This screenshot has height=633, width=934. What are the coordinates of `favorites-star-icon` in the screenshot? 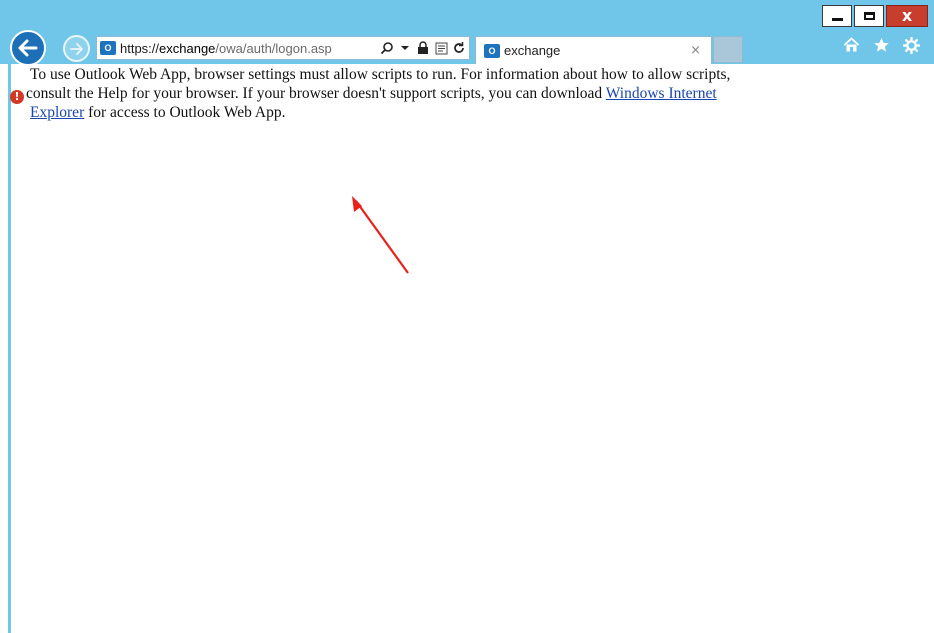 It's located at (881, 45).